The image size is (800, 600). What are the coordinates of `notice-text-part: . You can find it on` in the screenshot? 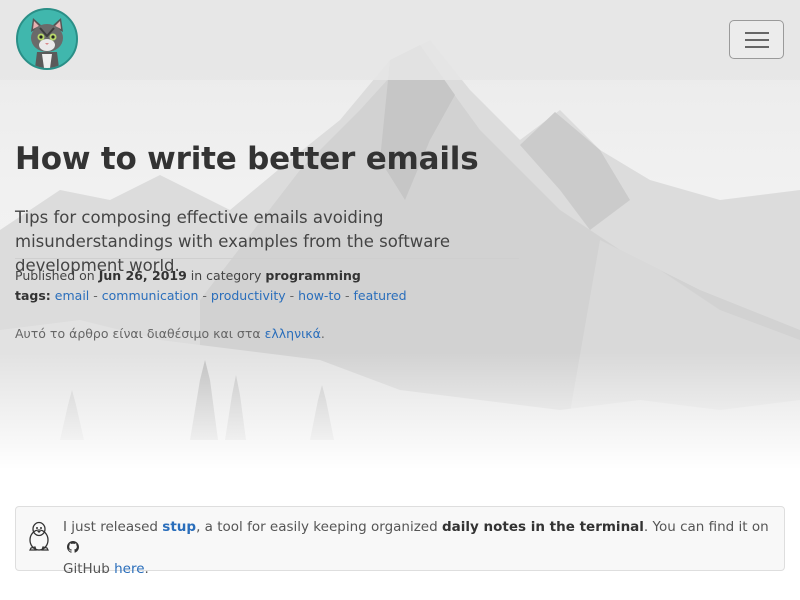 It's located at (706, 527).